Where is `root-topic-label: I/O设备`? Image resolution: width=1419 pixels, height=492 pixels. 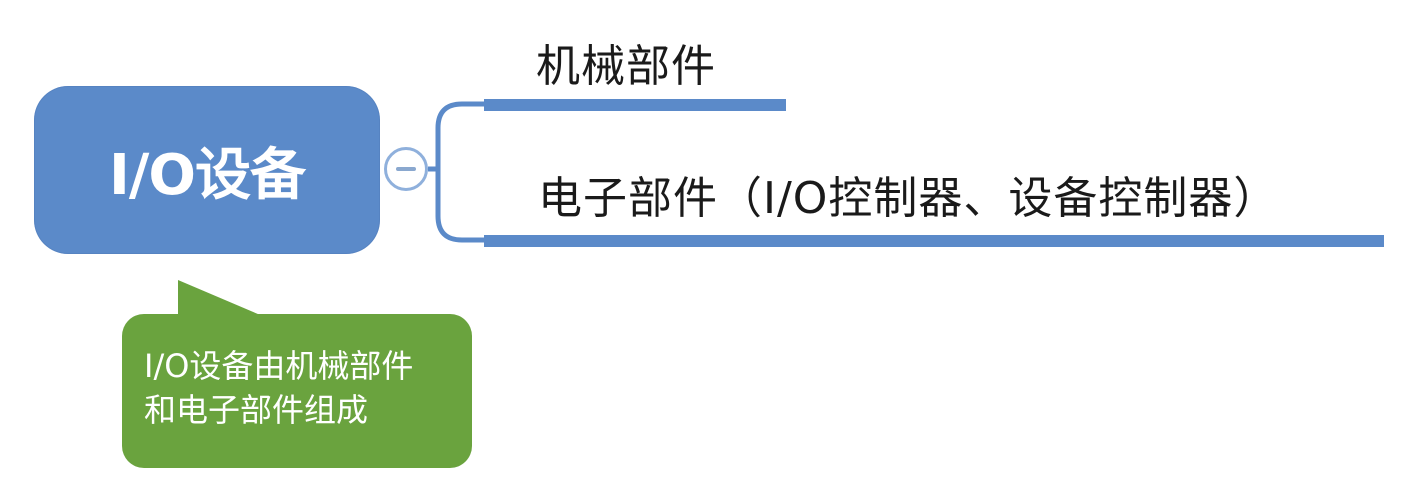
root-topic-label: I/O设备 is located at coordinates (207, 175).